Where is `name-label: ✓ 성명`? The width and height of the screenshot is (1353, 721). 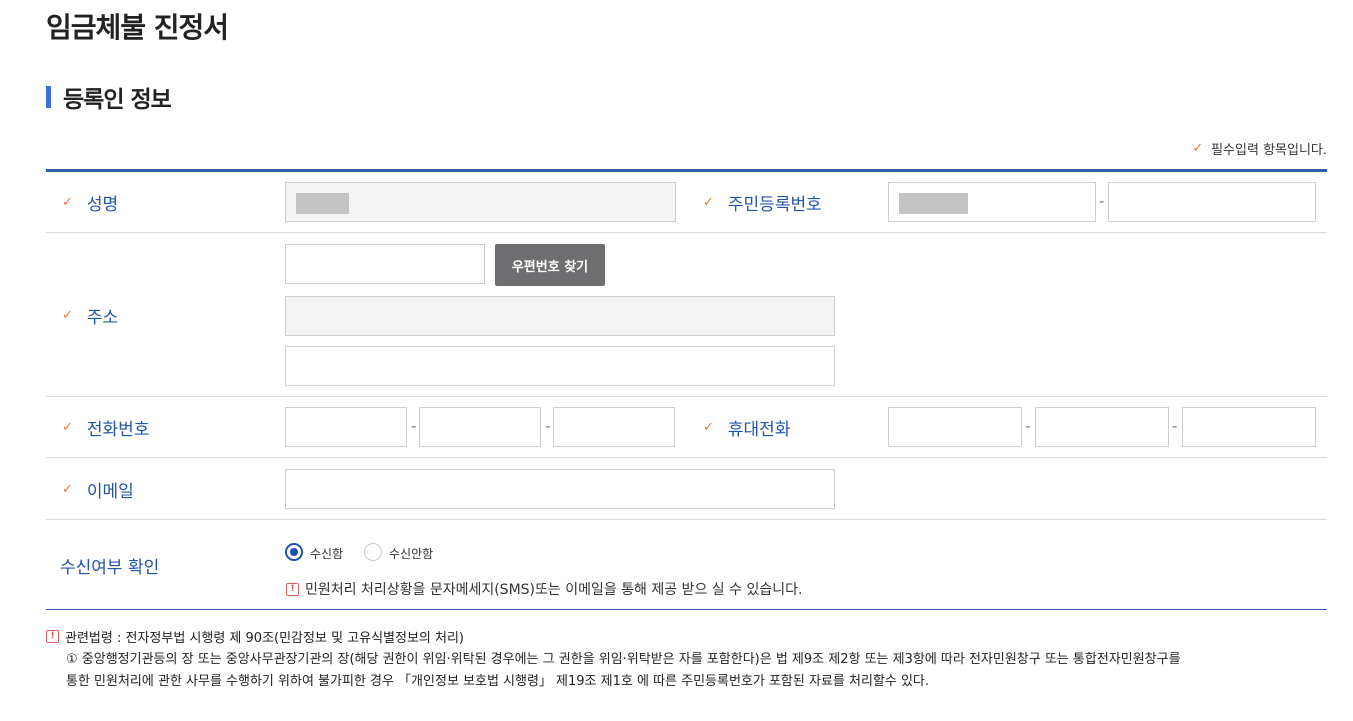
name-label: ✓ 성명 is located at coordinates (90, 202).